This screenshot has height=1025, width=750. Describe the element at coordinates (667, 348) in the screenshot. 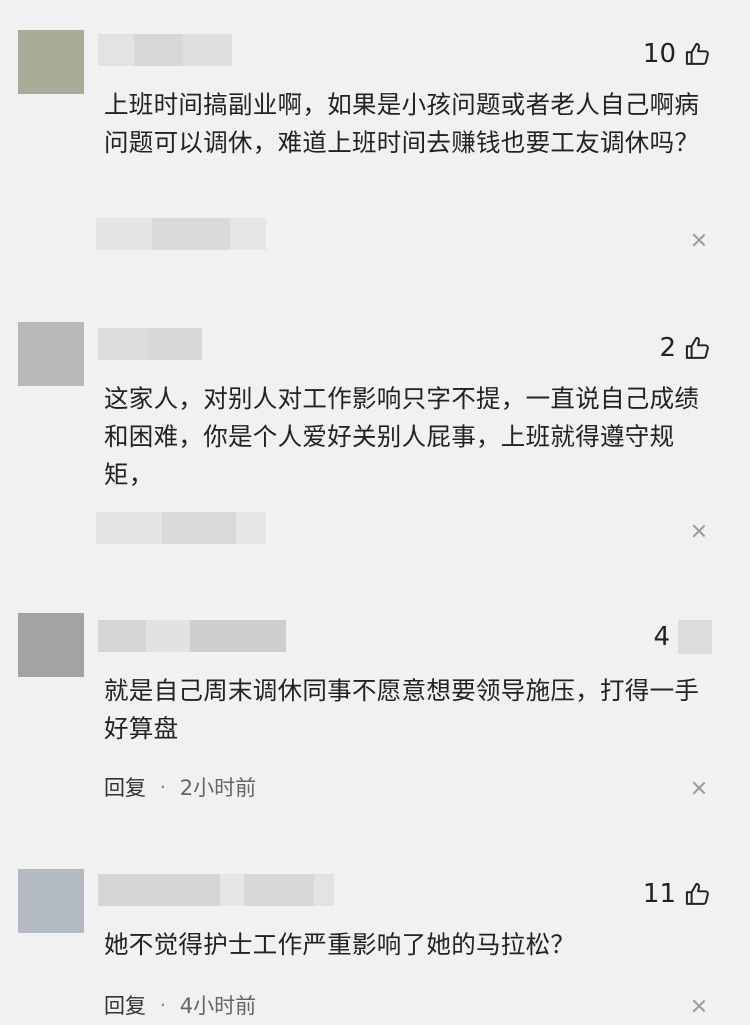

I see `like-count: 2` at that location.